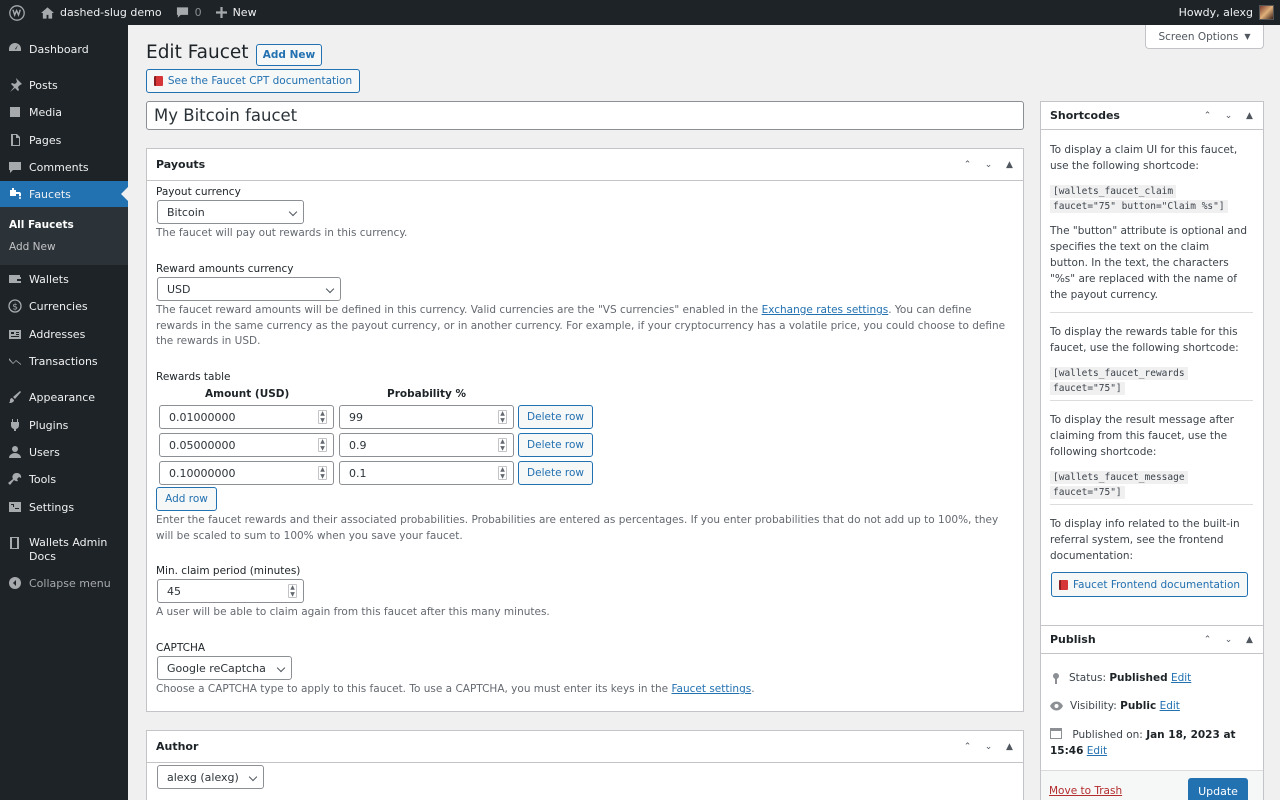 The image size is (1280, 800). Describe the element at coordinates (1215, 12) in the screenshot. I see `howdy-greeting: Howdy, alexg` at that location.